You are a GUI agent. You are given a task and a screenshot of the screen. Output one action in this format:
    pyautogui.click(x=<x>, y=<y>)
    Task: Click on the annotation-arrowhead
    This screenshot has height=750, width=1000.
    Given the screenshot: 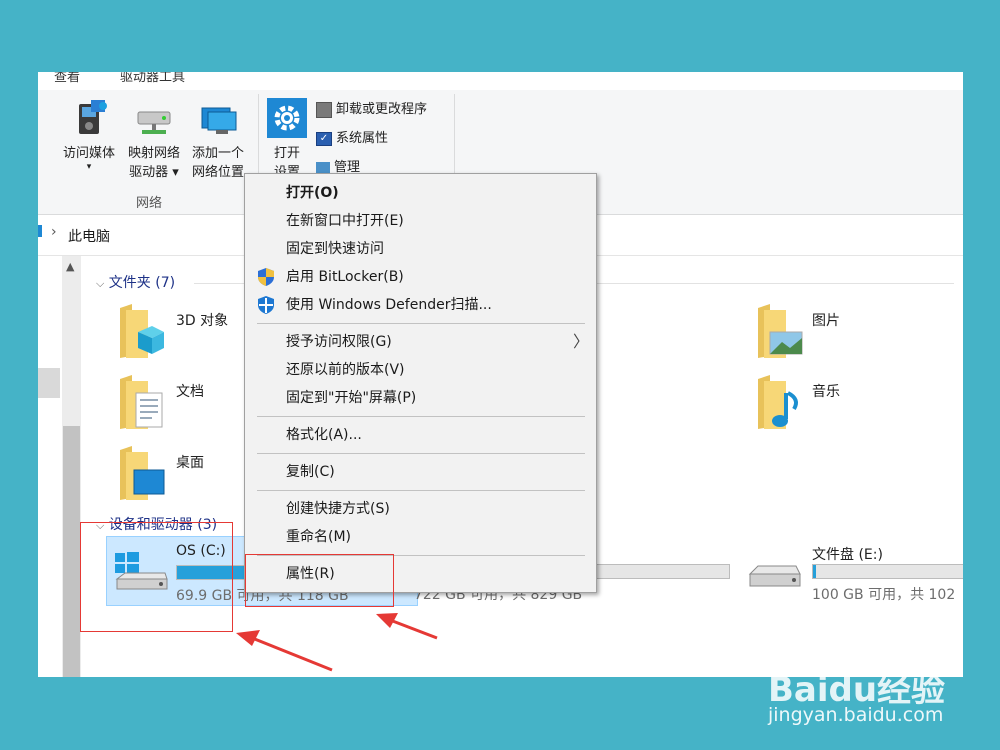 What is the action you would take?
    pyautogui.click(x=248, y=638)
    